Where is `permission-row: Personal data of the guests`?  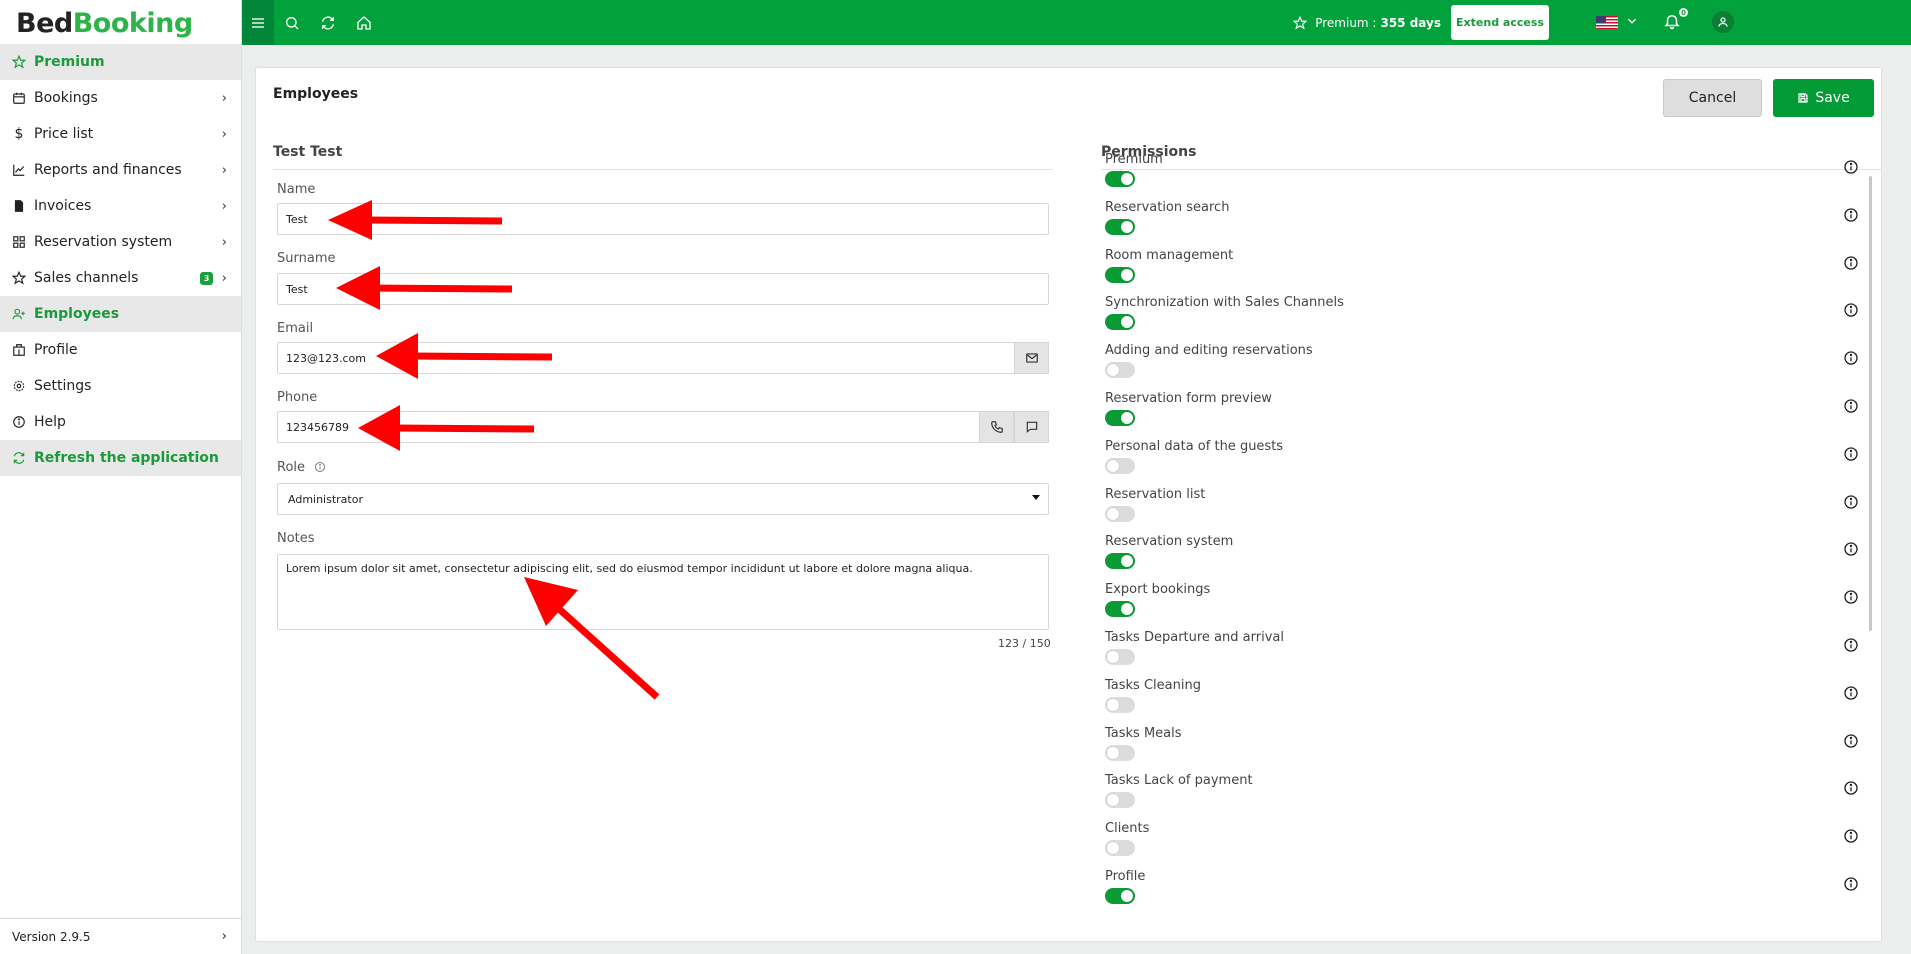
permission-row: Personal data of the guests is located at coordinates (1481, 463).